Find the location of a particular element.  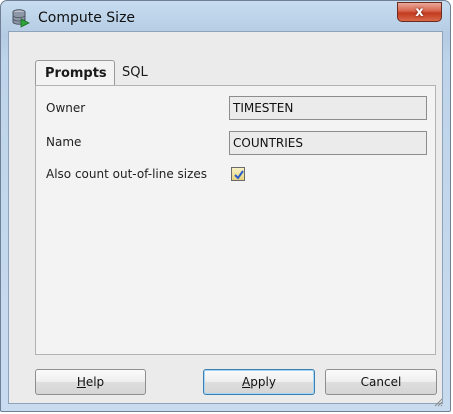

name-field: COUNTRIES is located at coordinates (328, 143).